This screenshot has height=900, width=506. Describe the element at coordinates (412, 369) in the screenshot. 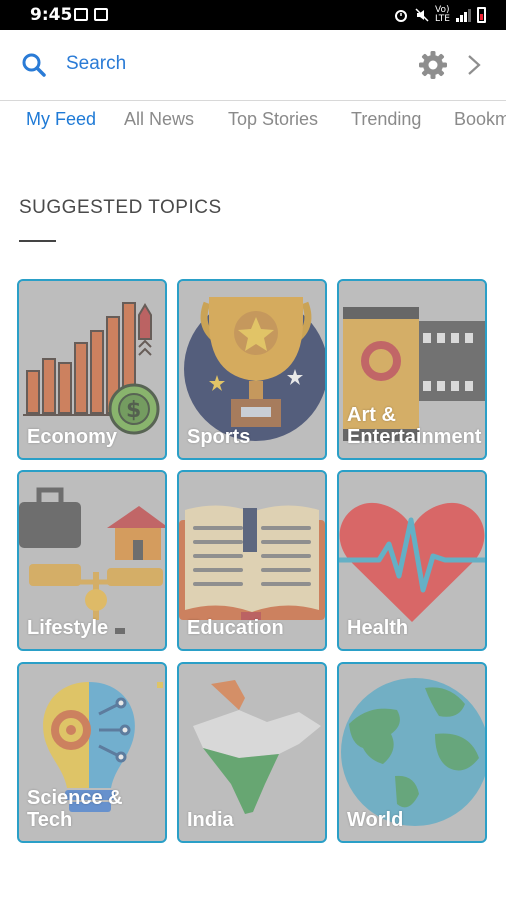

I see `topic-tile-art-entertainment: Art & Entertainment` at that location.